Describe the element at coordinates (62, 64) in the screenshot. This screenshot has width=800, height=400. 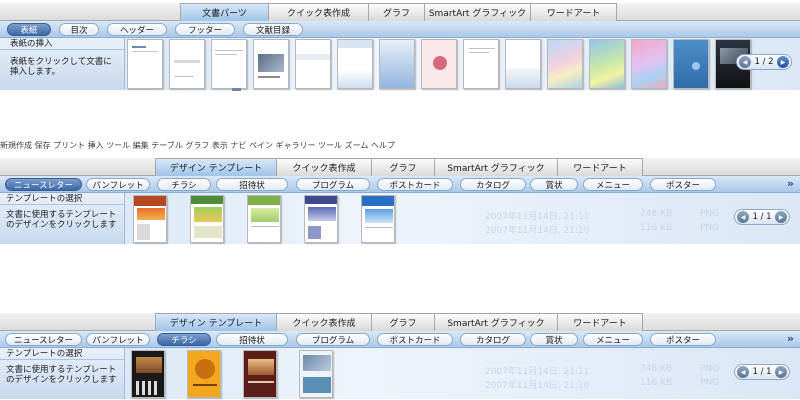
I see `gallery-info-pane: 表紙の挿入 表紙をクリックして文書に挿入します。` at that location.